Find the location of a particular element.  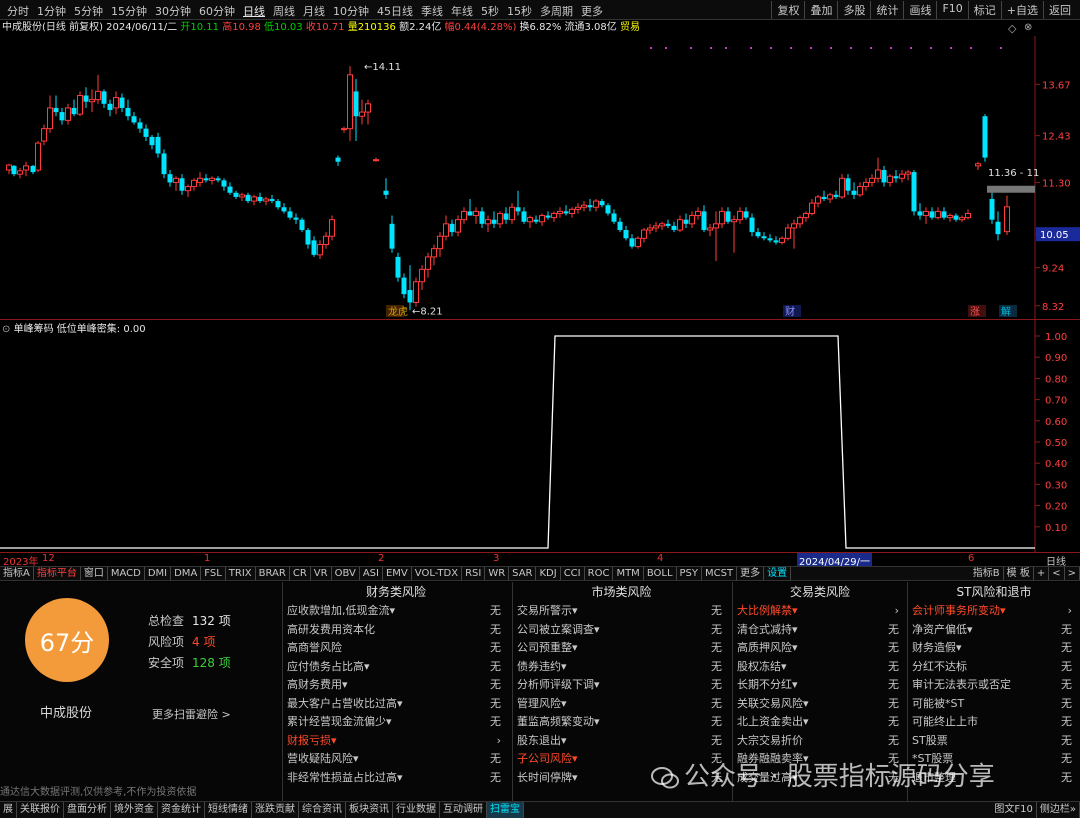

period-tab: 1分钟 is located at coordinates (51, 11).